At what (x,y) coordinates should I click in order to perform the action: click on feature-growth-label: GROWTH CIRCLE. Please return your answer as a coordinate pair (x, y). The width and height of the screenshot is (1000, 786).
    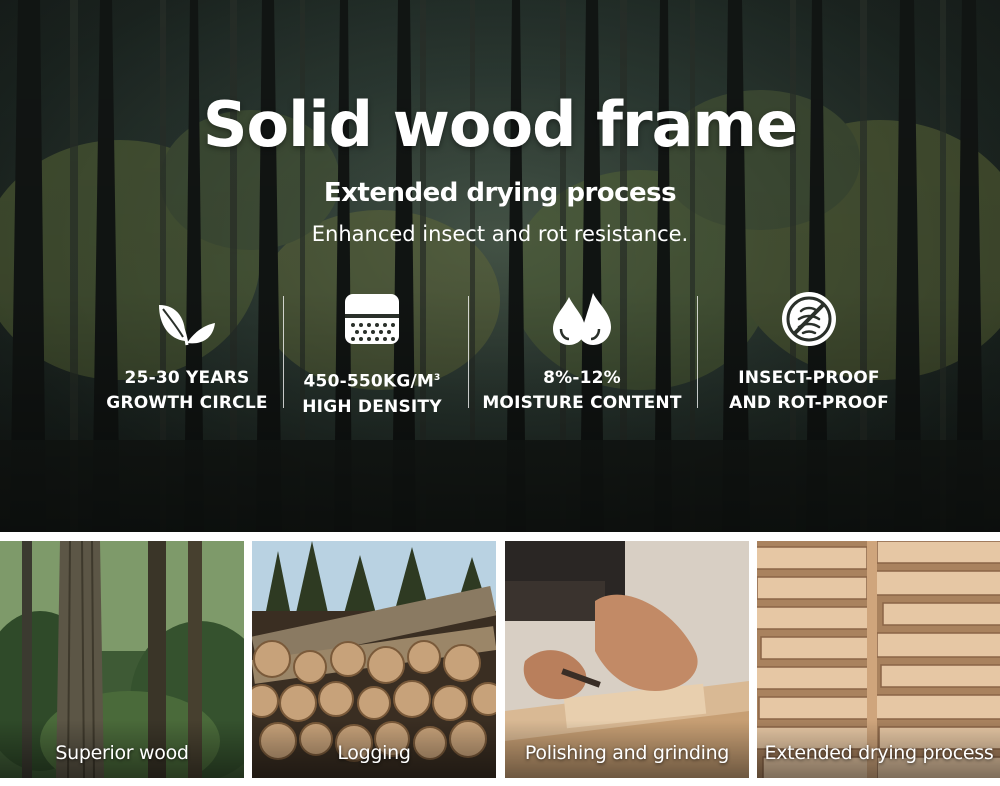
    Looking at the image, I should click on (187, 403).